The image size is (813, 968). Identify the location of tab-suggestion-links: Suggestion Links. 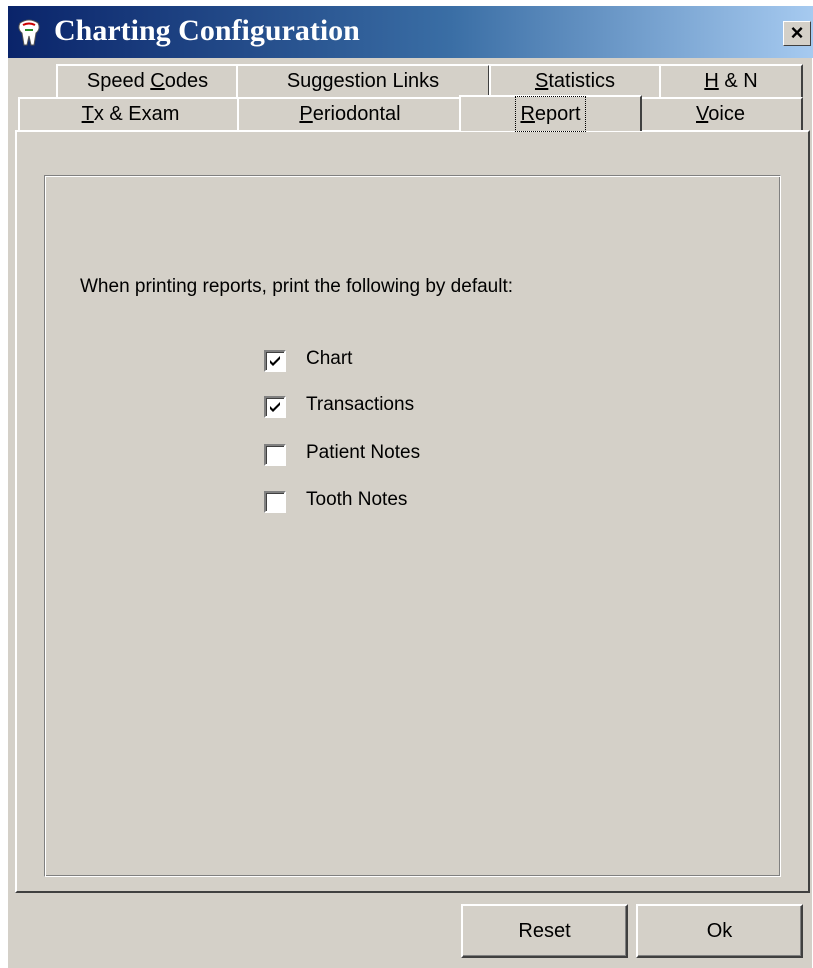
(363, 80).